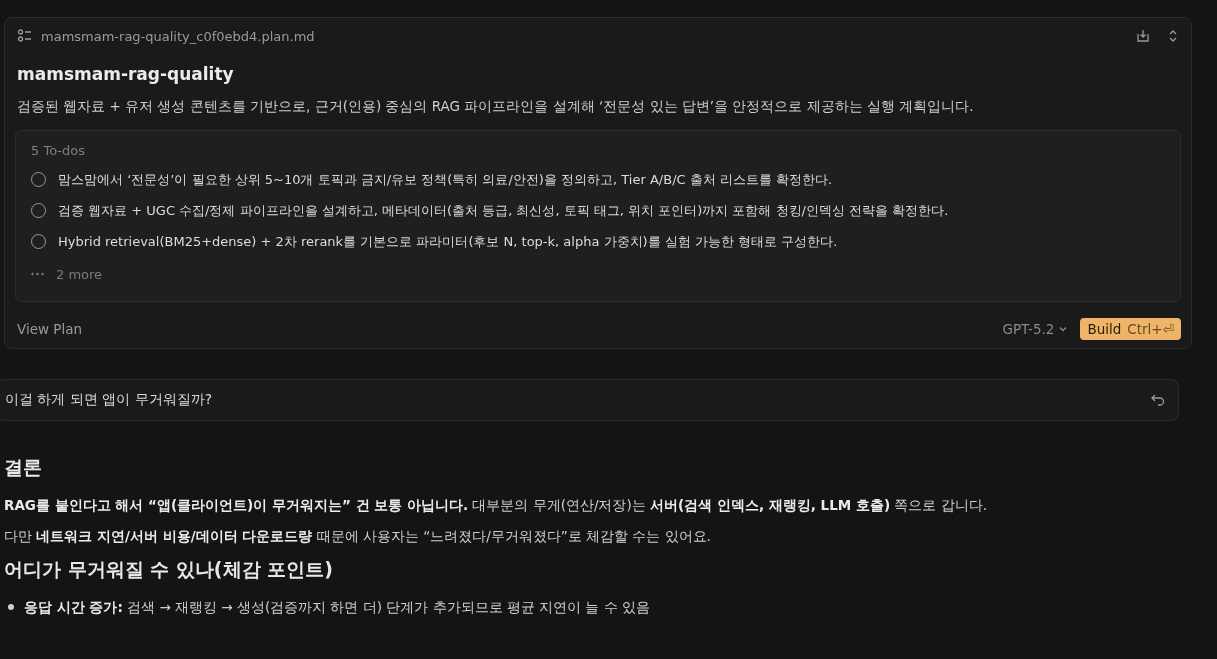 The height and width of the screenshot is (659, 1217). What do you see at coordinates (495, 107) in the screenshot?
I see `plan-summary: 검증된 웹자료 + 유저 생성 콘텐츠를 기반으로, 근거(인용) 중심의 RAG 파이프라인을 설계해 ‘전문성 있는 답변’을 안정적으로 제공하는 실행 계획입니다.` at bounding box center [495, 107].